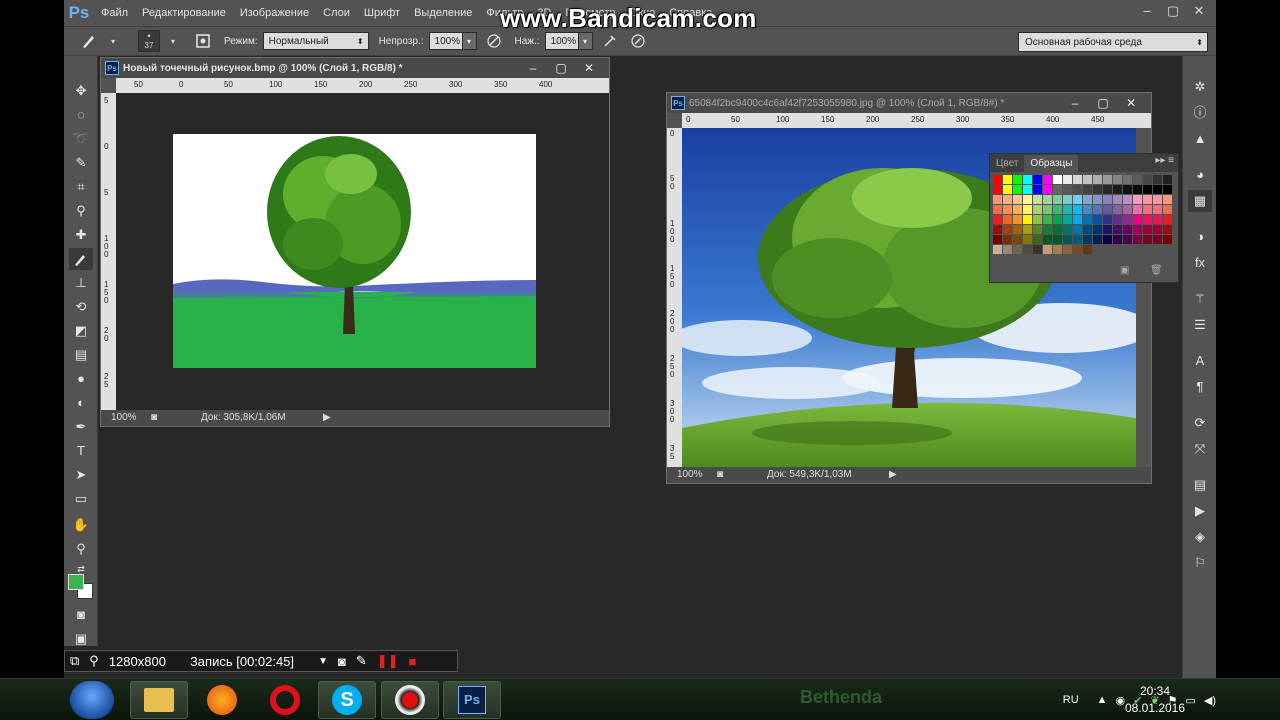 This screenshot has width=1280, height=720. Describe the element at coordinates (533, 68) in the screenshot. I see `doc1-minimize-button: –` at that location.